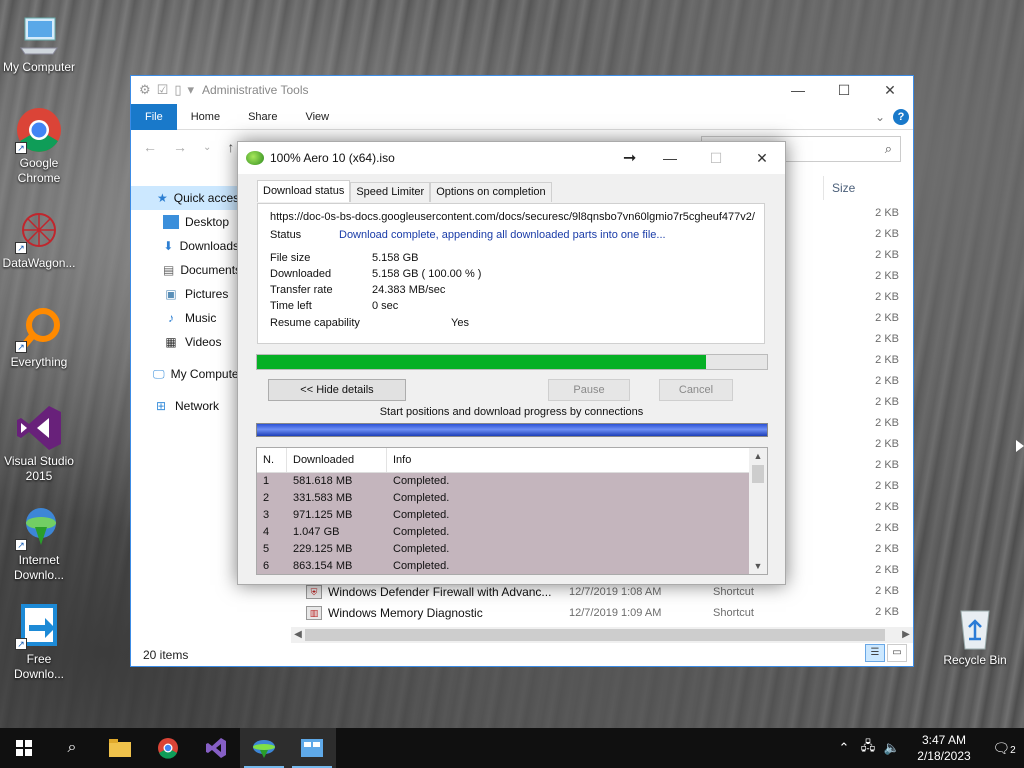 The height and width of the screenshot is (768, 1024). I want to click on taskbar-chrome, so click(168, 748).